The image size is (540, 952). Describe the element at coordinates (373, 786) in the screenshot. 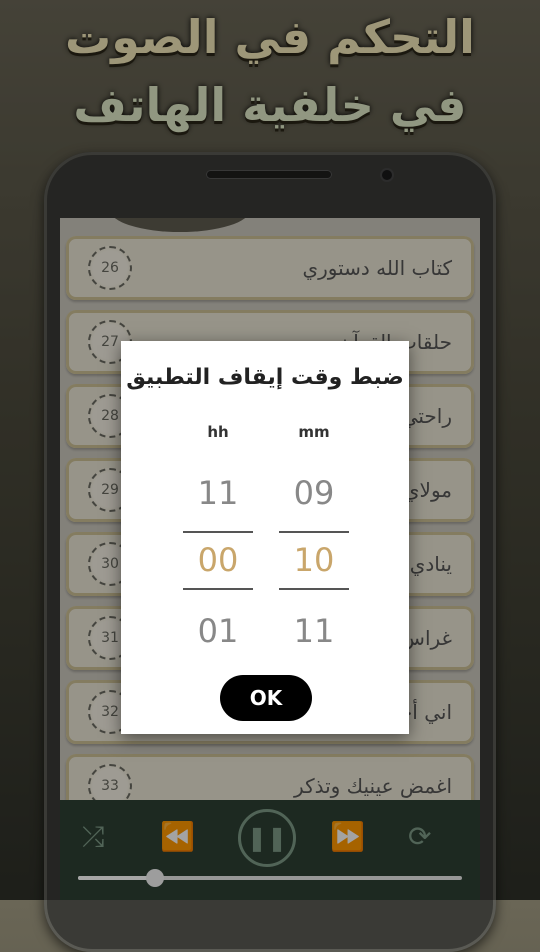

I see `track-title: اغمض عينيك وتذكر` at that location.